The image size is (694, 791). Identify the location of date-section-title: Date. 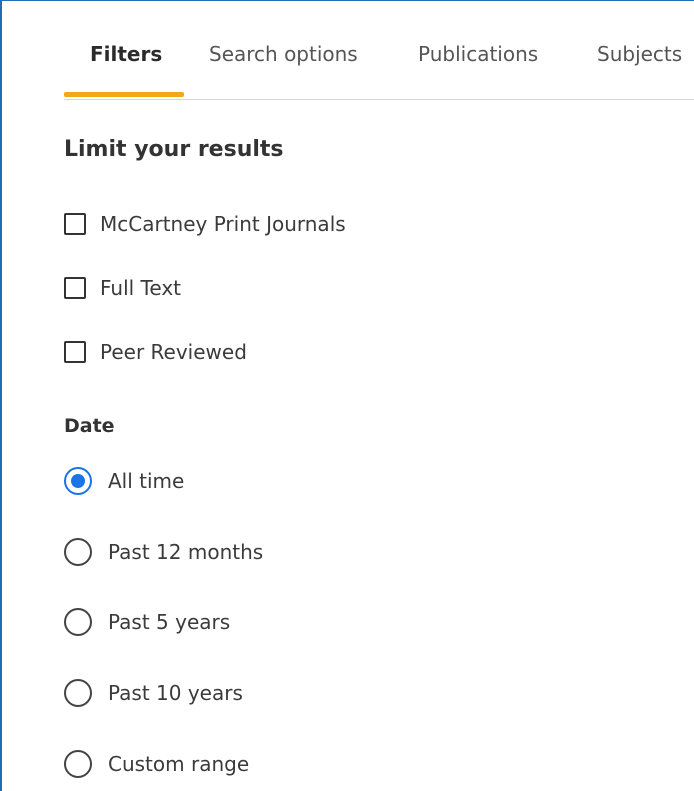
(89, 426).